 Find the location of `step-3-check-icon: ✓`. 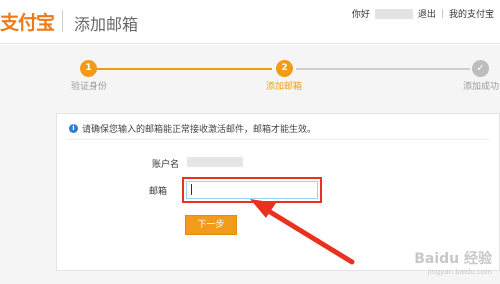

step-3-check-icon: ✓ is located at coordinates (480, 68).